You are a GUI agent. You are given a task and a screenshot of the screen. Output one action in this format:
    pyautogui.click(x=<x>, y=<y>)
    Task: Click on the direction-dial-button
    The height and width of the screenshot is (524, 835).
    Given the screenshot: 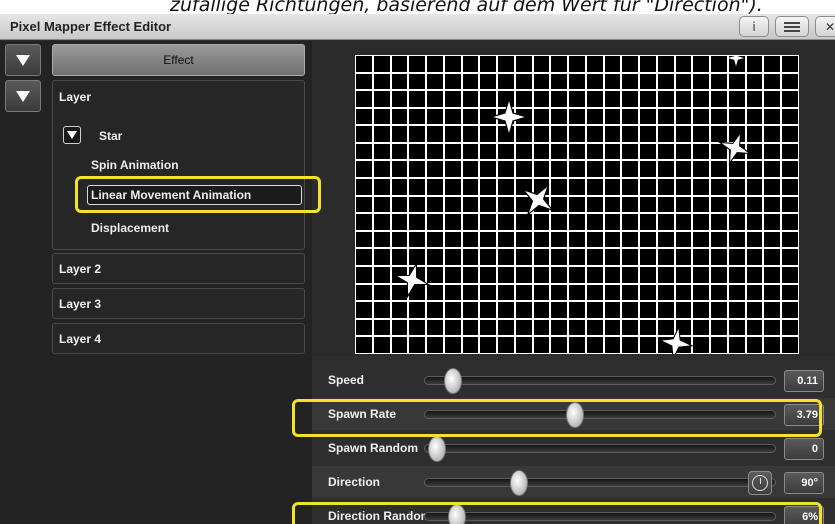 What is the action you would take?
    pyautogui.click(x=760, y=483)
    